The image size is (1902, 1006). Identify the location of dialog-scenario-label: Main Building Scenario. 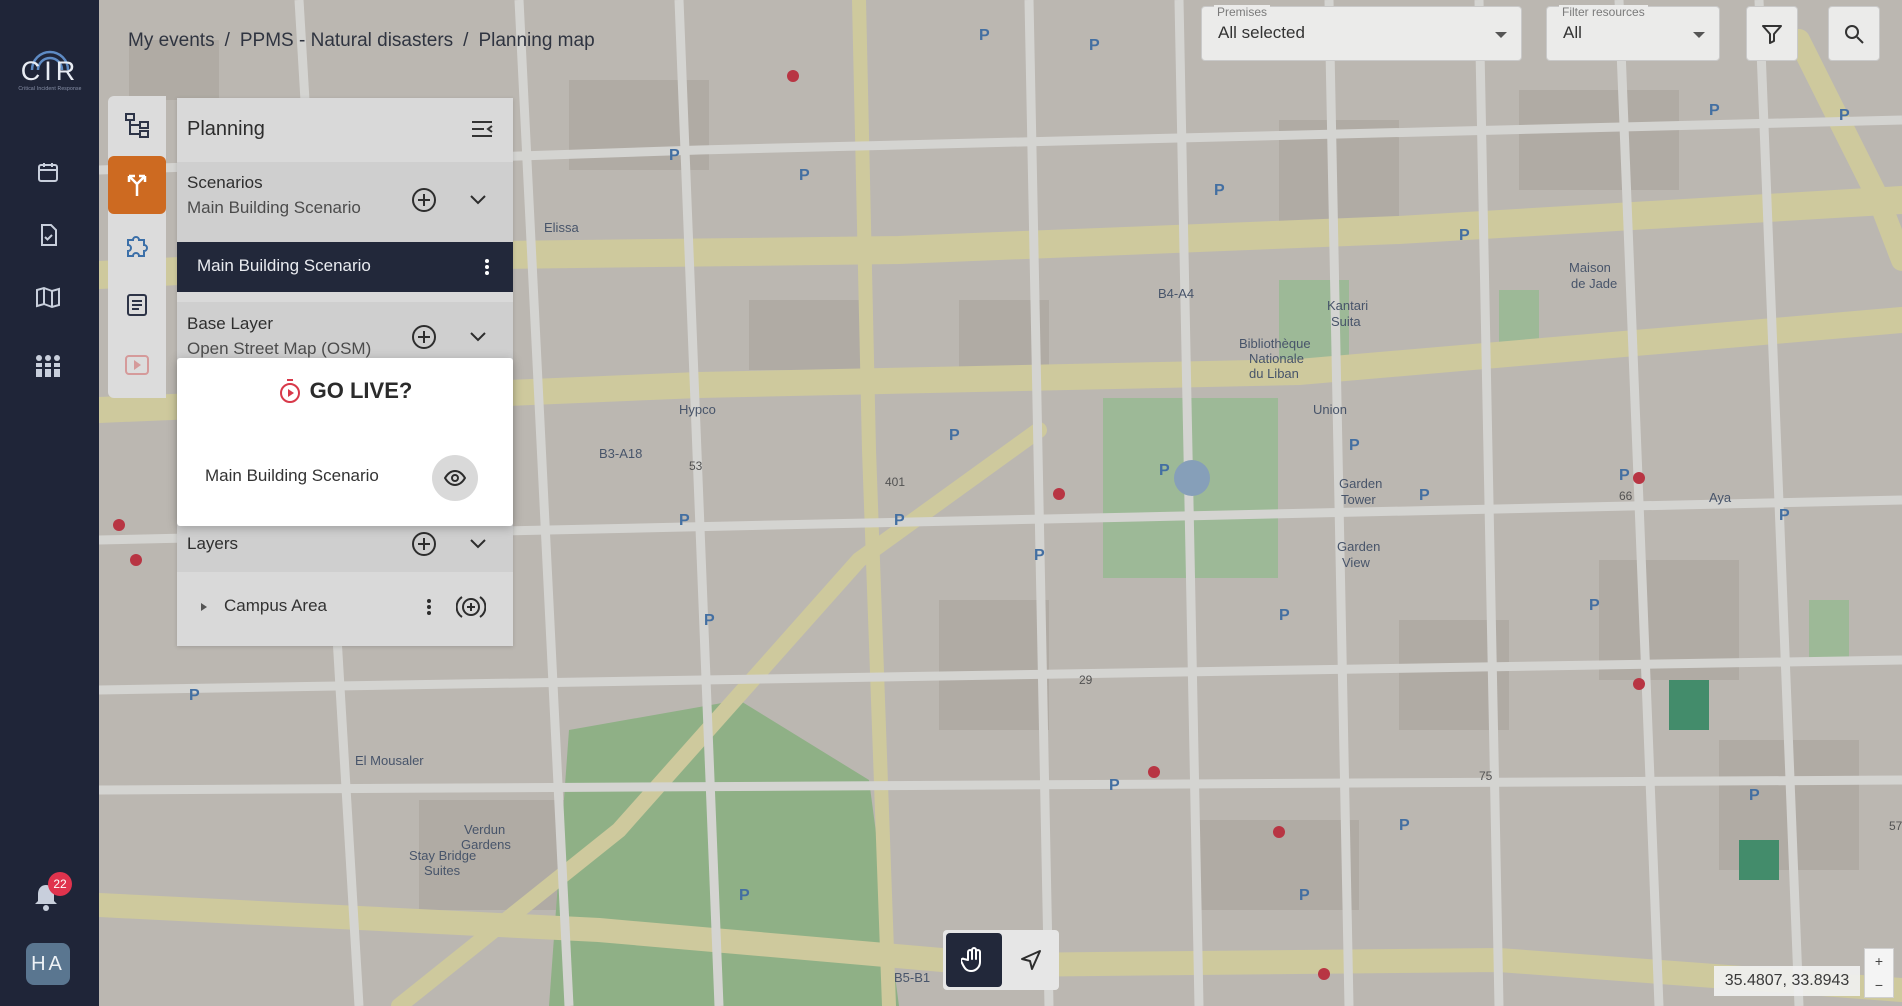
(292, 475).